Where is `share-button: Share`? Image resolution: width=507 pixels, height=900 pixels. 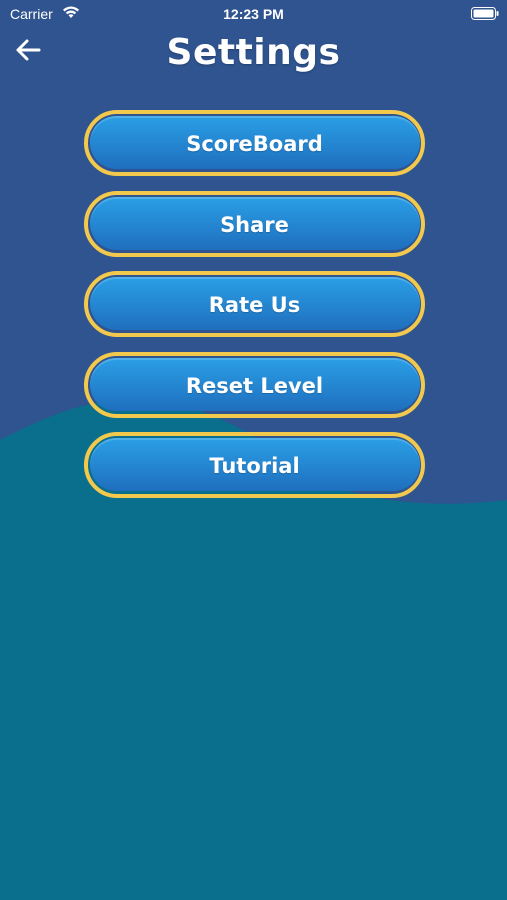
share-button: Share is located at coordinates (254, 223).